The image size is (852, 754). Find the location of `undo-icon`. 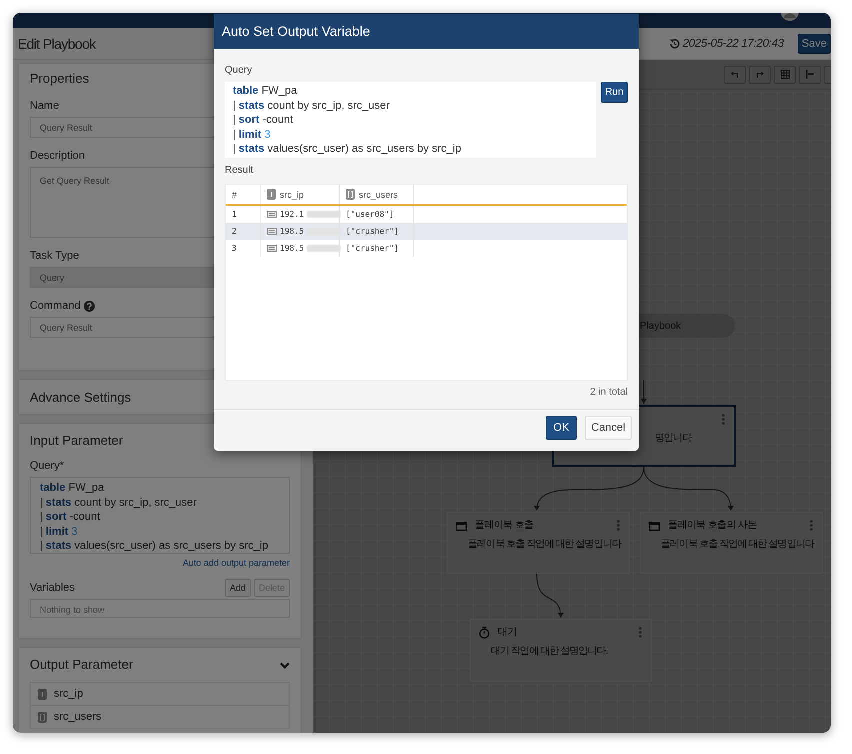

undo-icon is located at coordinates (735, 74).